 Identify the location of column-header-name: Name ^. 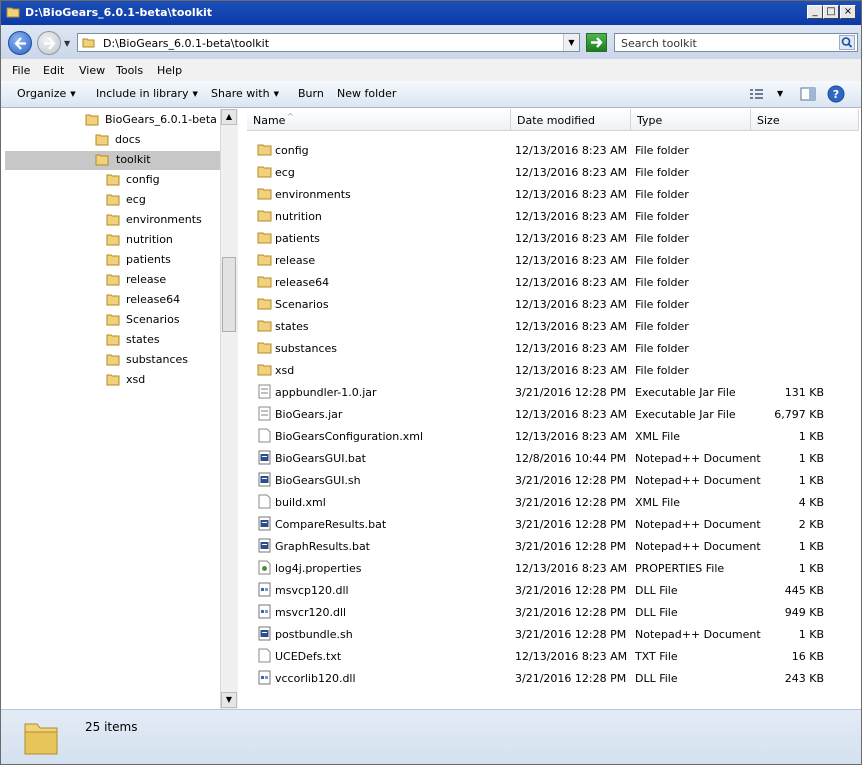
(379, 120).